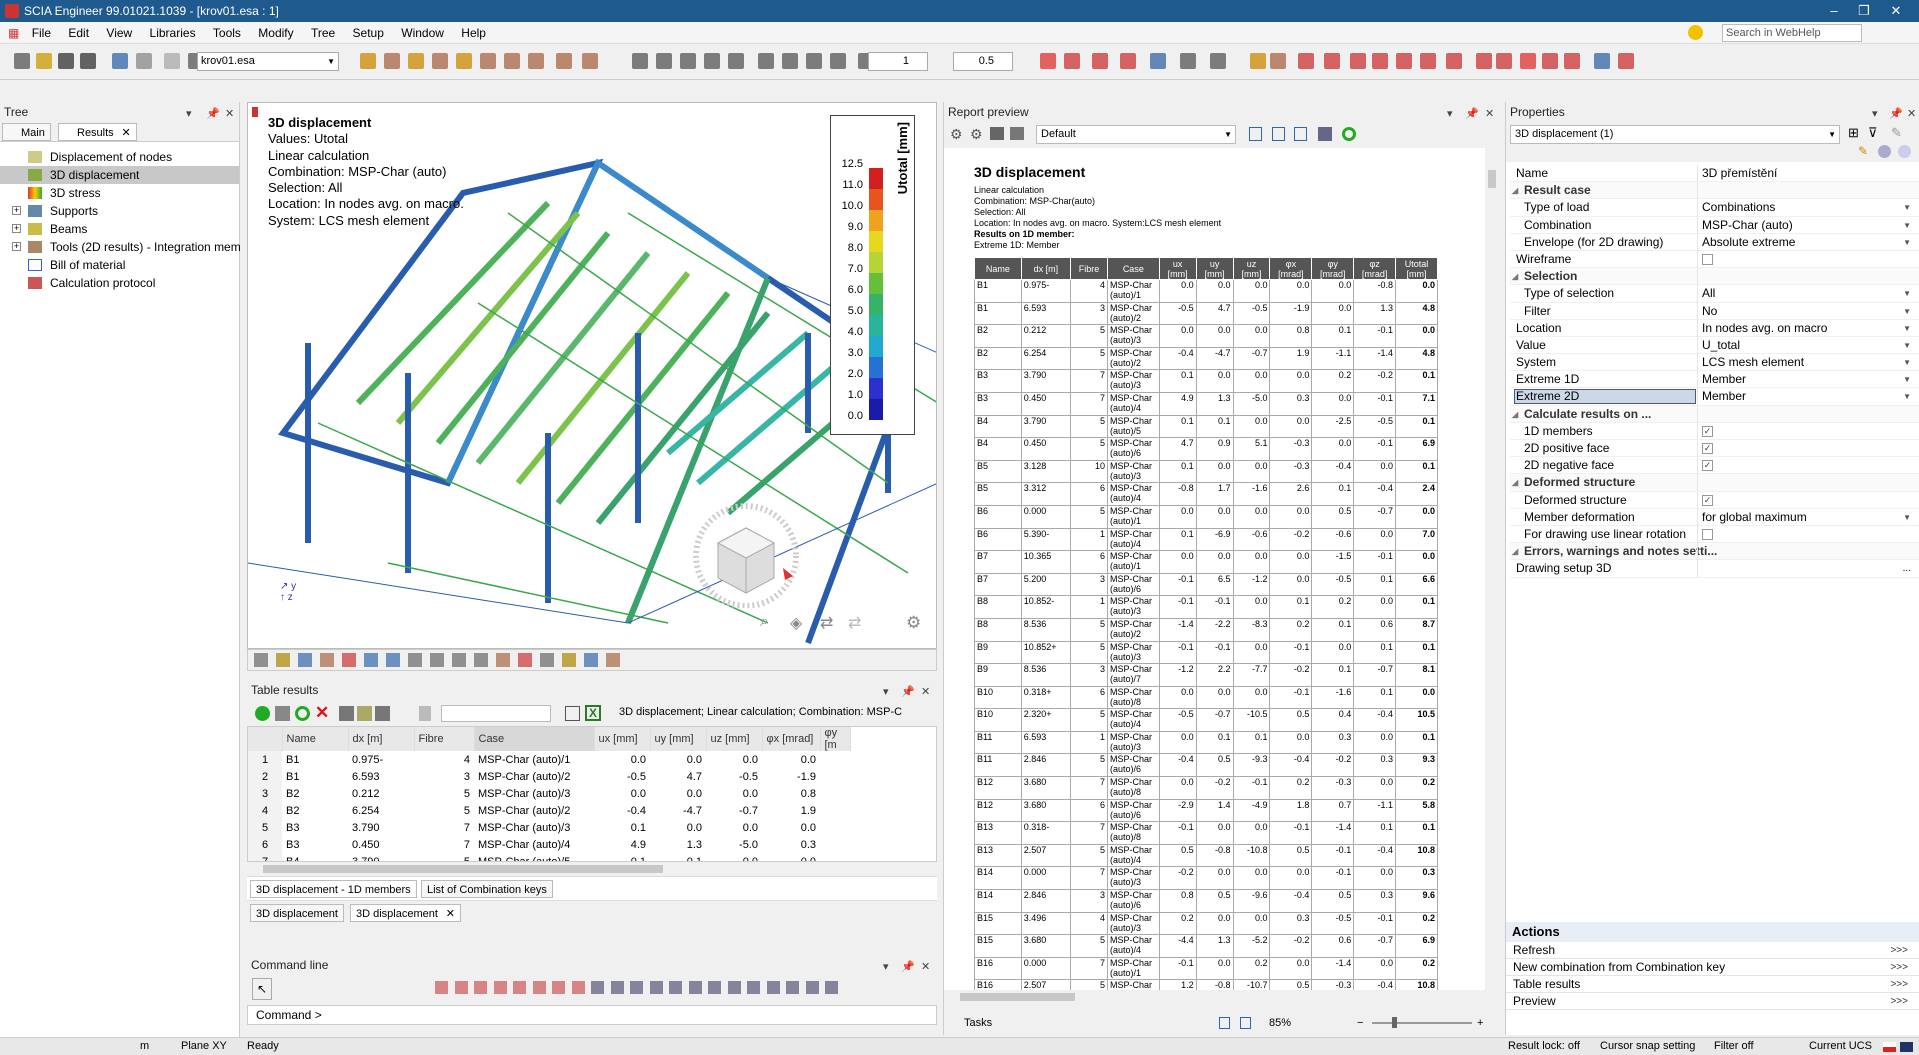  I want to click on menu-file: File, so click(41, 33).